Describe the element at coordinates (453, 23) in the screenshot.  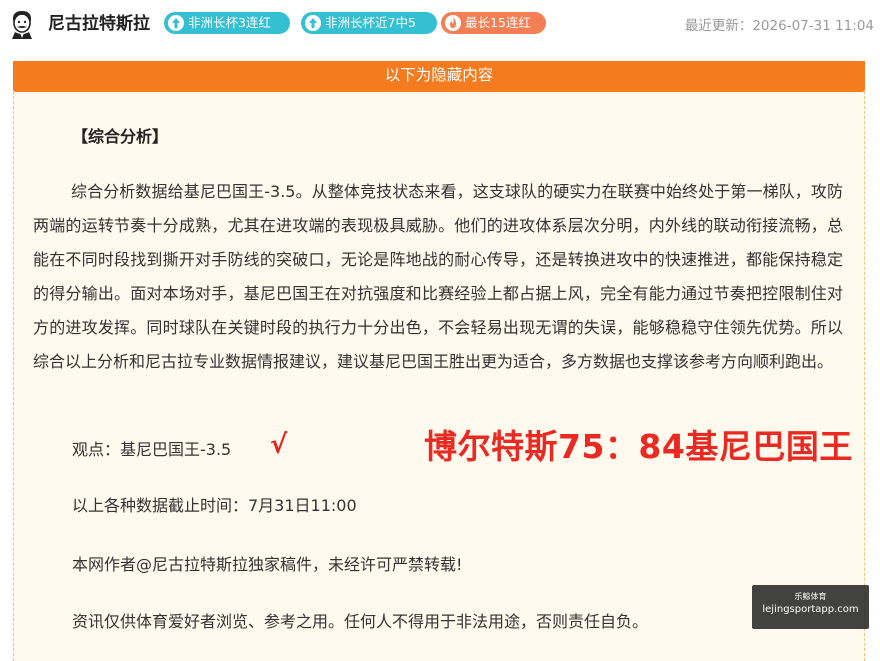
I see `flame-icon` at that location.